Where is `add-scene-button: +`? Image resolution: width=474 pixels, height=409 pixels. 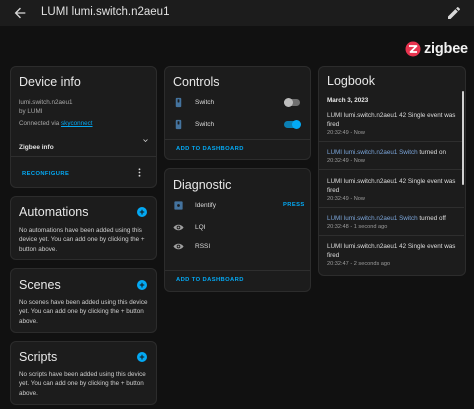 add-scene-button: + is located at coordinates (142, 285).